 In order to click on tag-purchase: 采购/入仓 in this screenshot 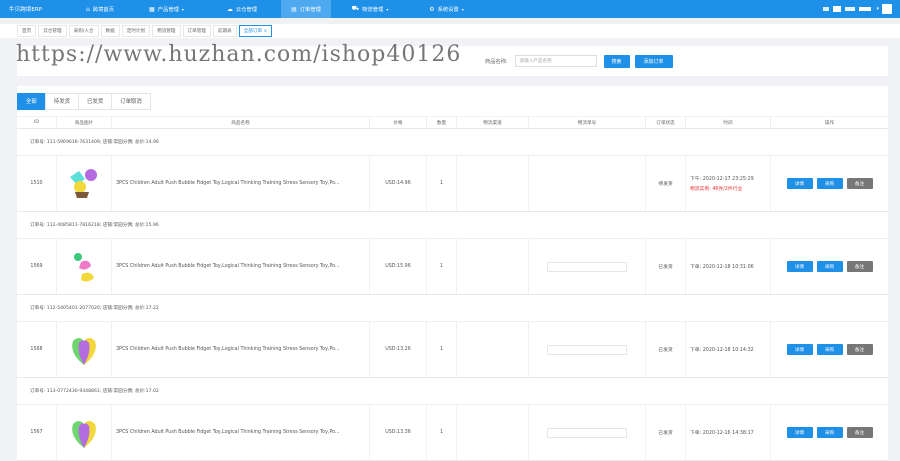, I will do `click(83, 31)`.